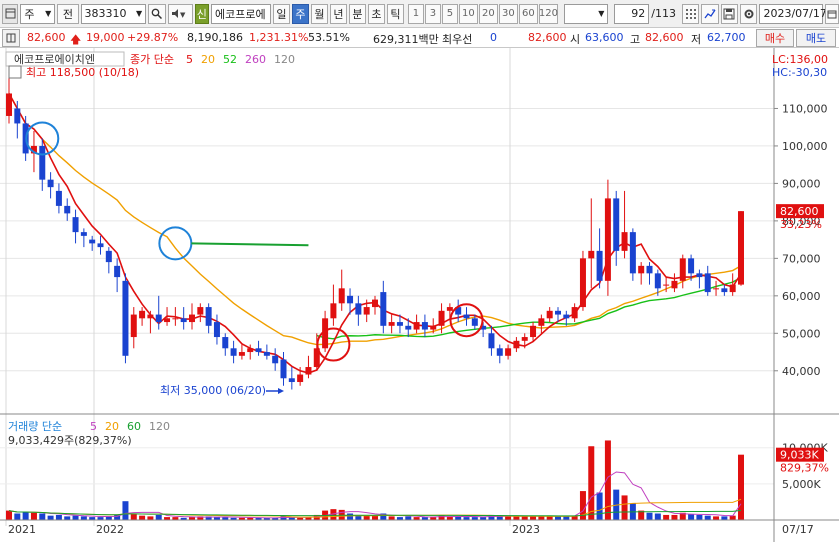 The image size is (839, 542). What do you see at coordinates (775, 38) in the screenshot?
I see `buy-button: 매수` at bounding box center [775, 38].